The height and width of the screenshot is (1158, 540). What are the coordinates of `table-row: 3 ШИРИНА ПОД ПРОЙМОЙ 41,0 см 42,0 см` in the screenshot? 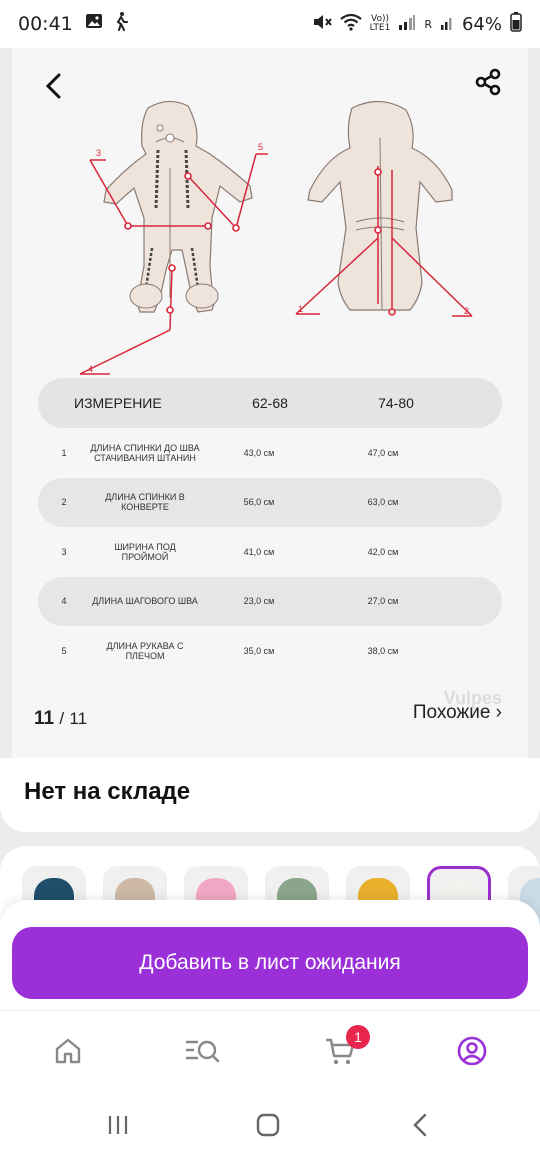 It's located at (230, 551).